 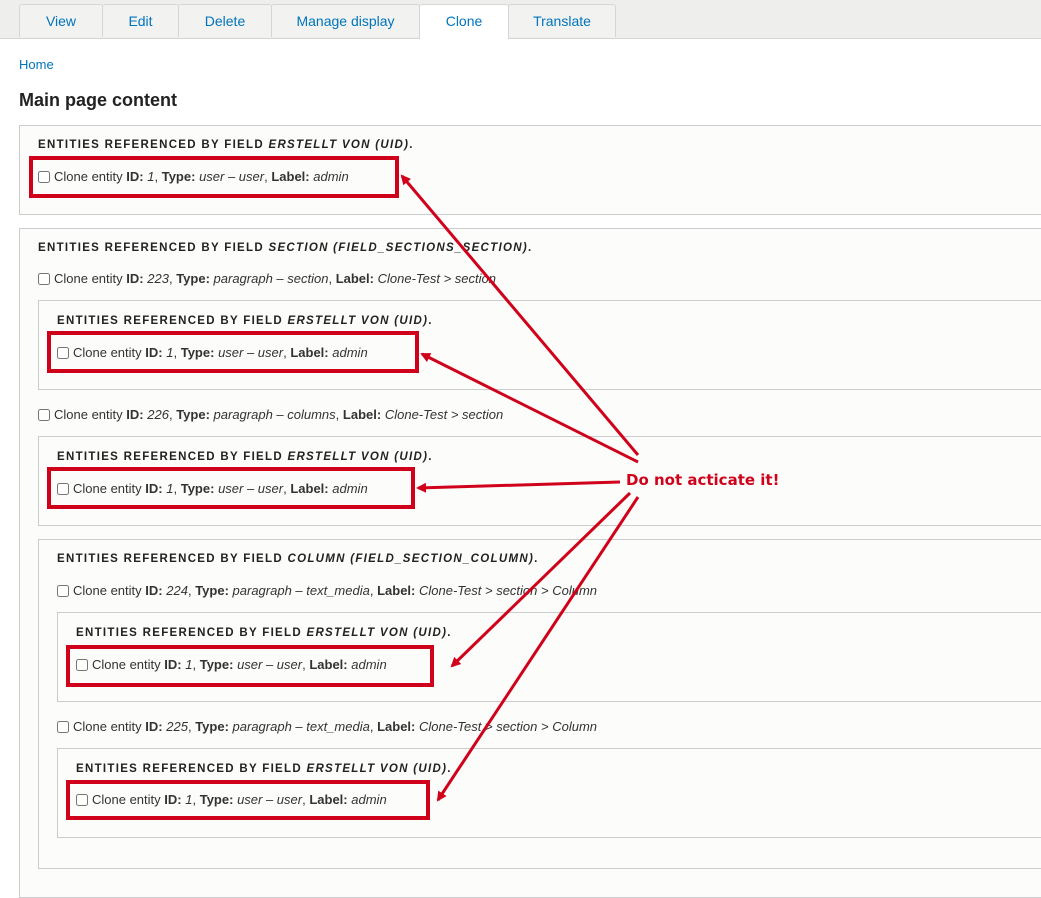 I want to click on tab-view: View, so click(x=61, y=20).